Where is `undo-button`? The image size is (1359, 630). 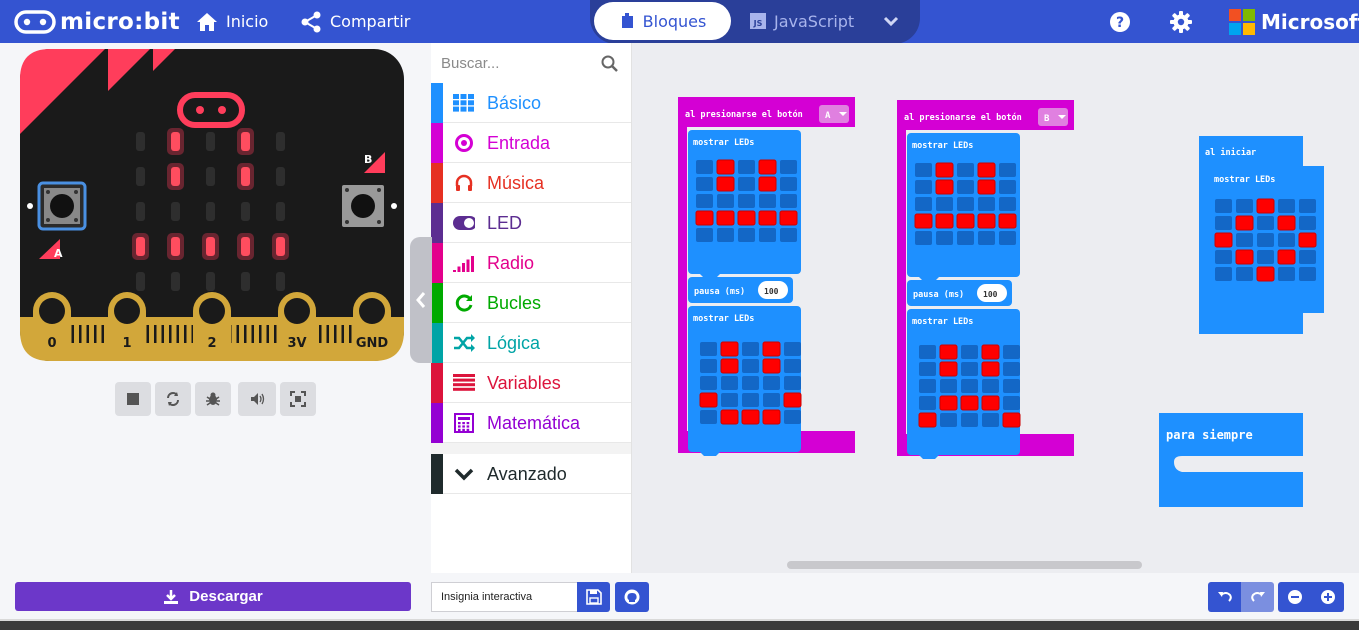
undo-button is located at coordinates (1224, 597).